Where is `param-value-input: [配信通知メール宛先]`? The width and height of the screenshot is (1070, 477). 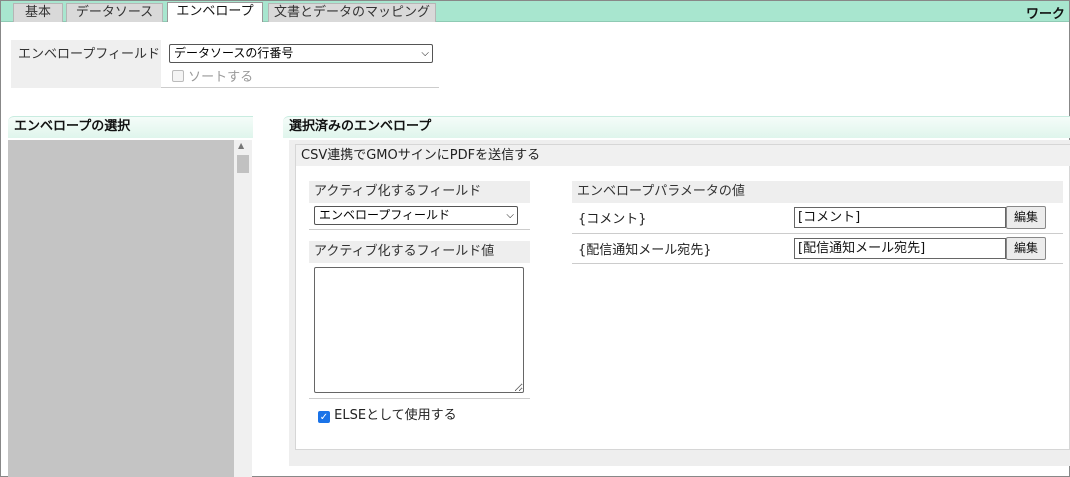
param-value-input: [配信通知メール宛先] is located at coordinates (900, 248).